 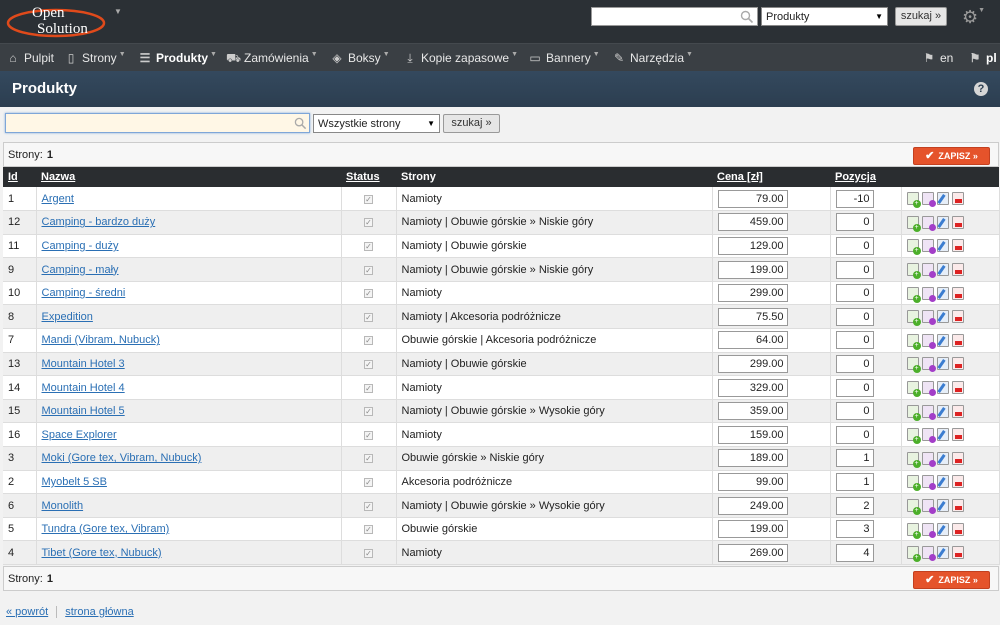 I want to click on col-header-name: Nazwa, so click(x=188, y=177).